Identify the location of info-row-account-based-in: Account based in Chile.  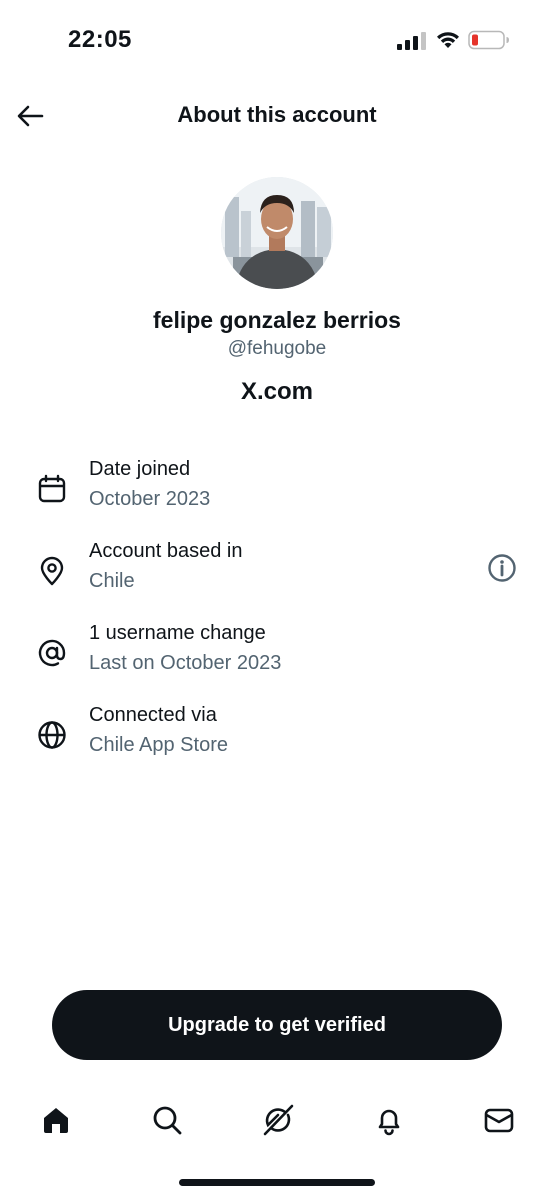
(277, 575).